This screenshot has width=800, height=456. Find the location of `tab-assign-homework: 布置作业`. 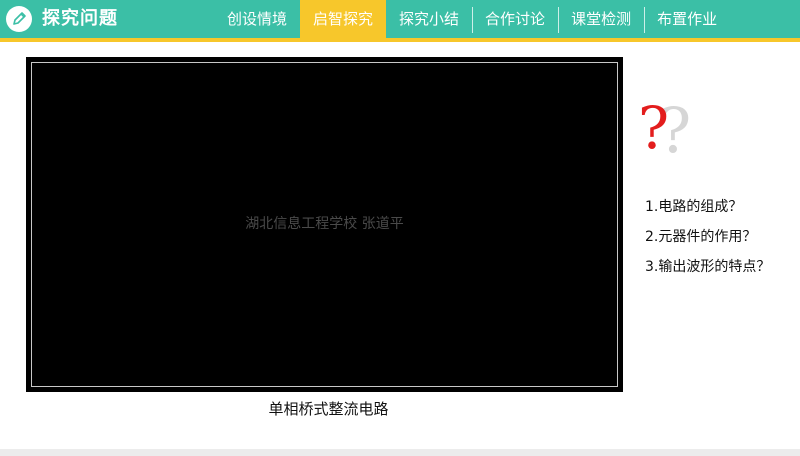

tab-assign-homework: 布置作业 is located at coordinates (687, 19).